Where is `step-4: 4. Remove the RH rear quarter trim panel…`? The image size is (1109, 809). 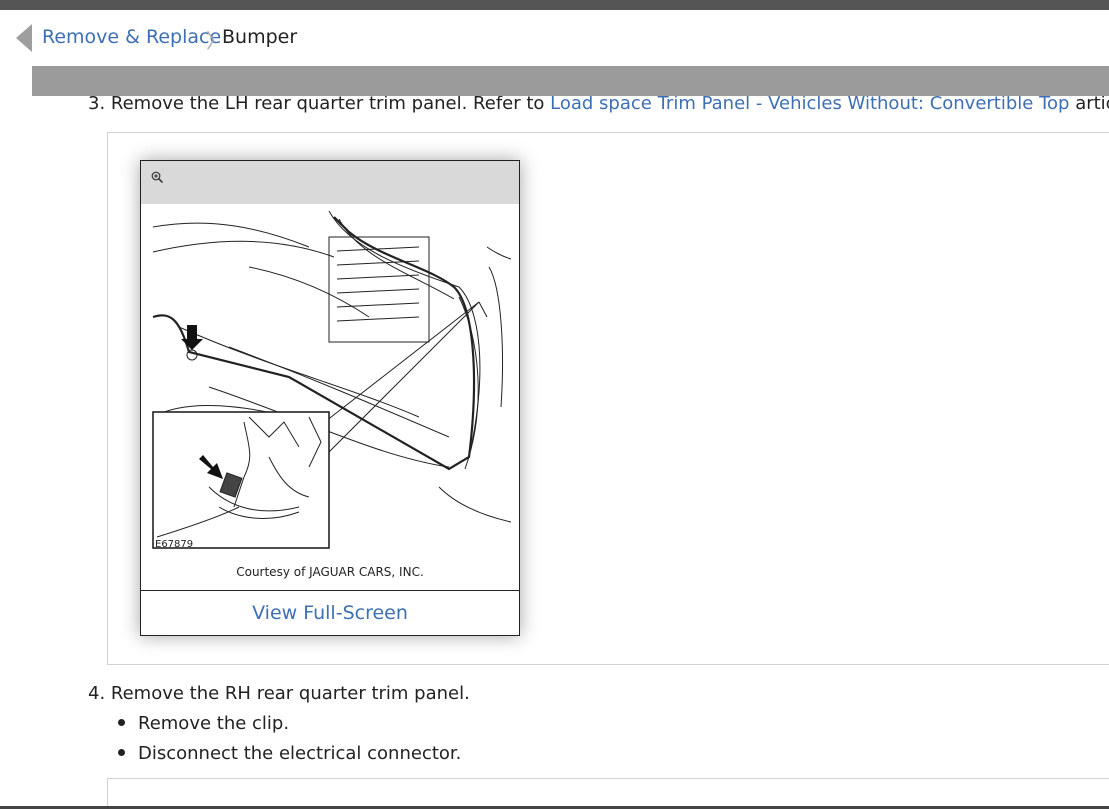
step-4: 4. Remove the RH rear quarter trim panel… is located at coordinates (279, 693).